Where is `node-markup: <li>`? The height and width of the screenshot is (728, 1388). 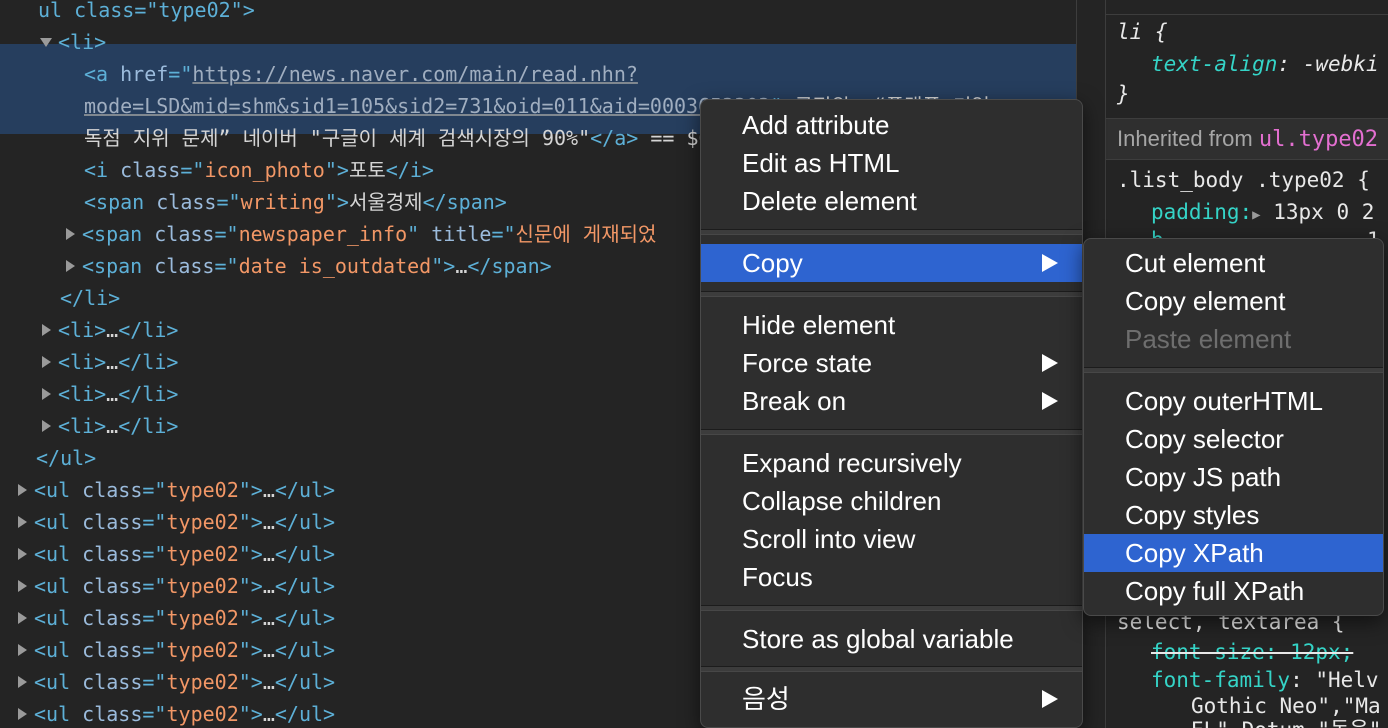
node-markup: <li> is located at coordinates (82, 42).